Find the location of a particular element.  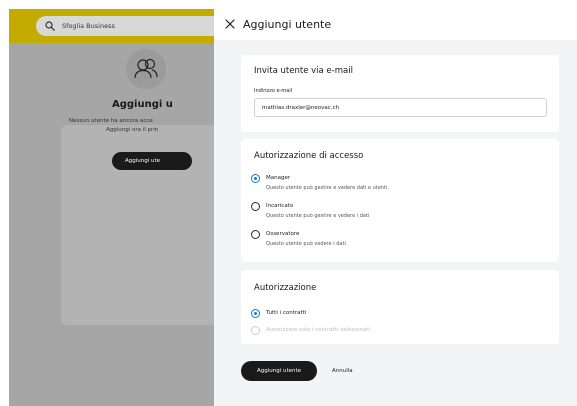

email-field is located at coordinates (400, 107).